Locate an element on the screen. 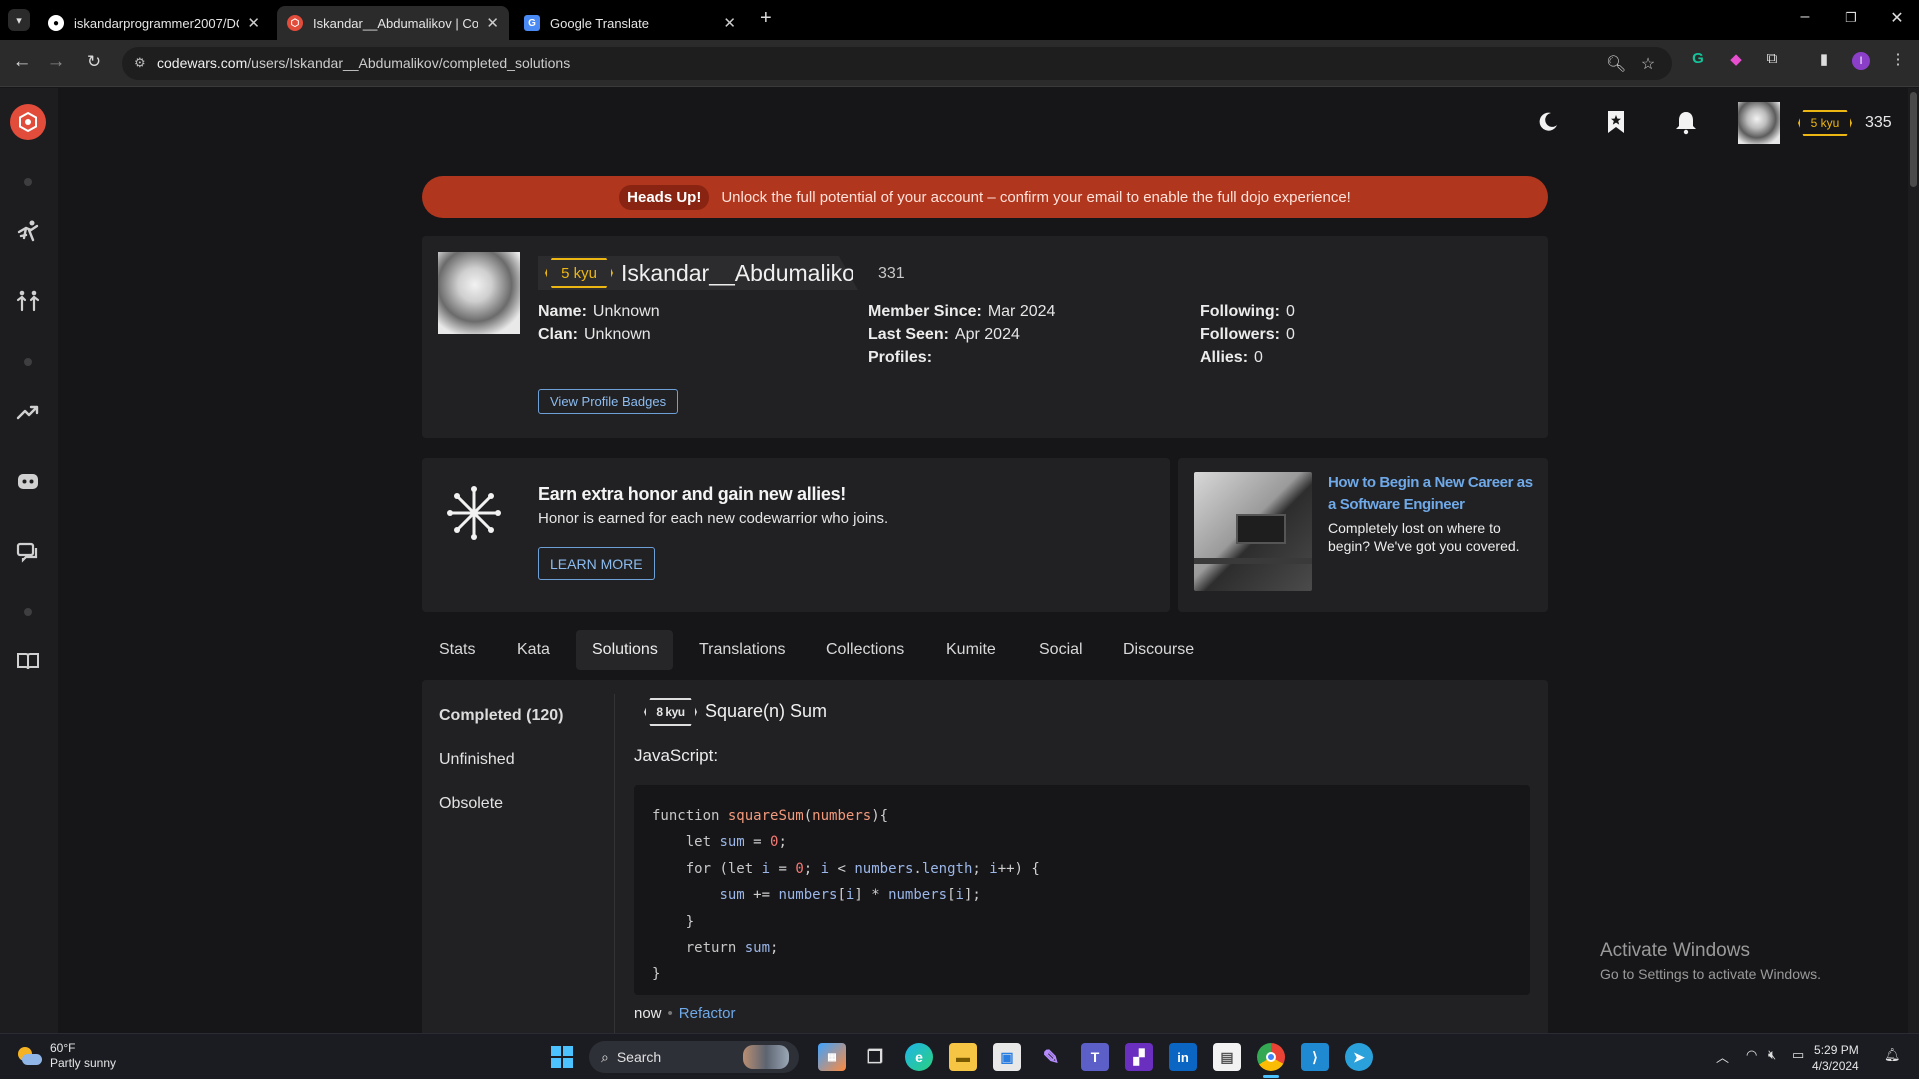 The height and width of the screenshot is (1079, 1919). header-rank-badge: 5 kyu is located at coordinates (1825, 123).